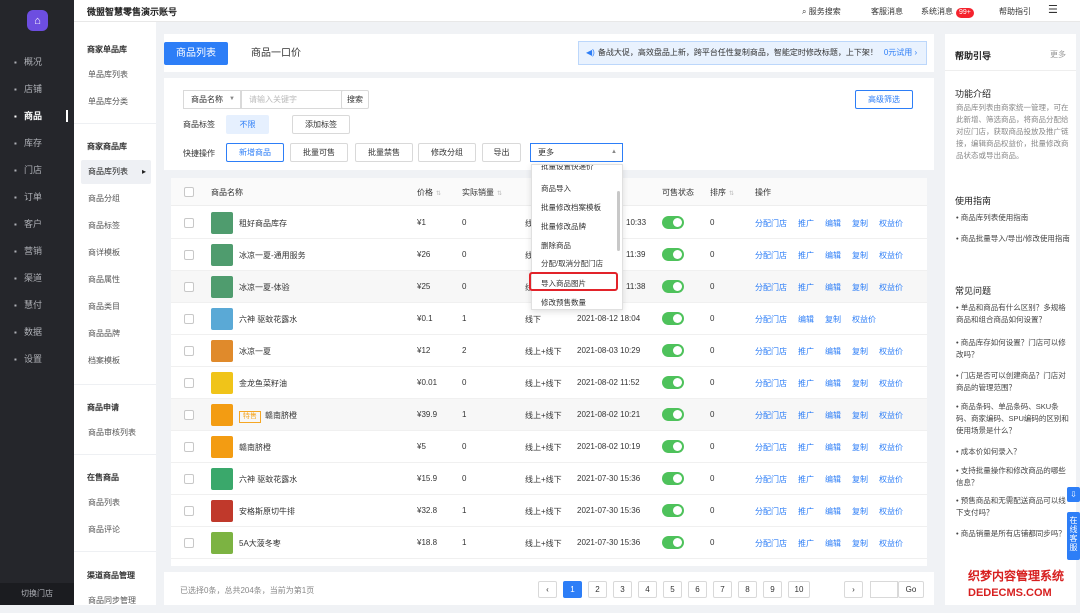  Describe the element at coordinates (853, 589) in the screenshot. I see `next-page-button: ›` at that location.